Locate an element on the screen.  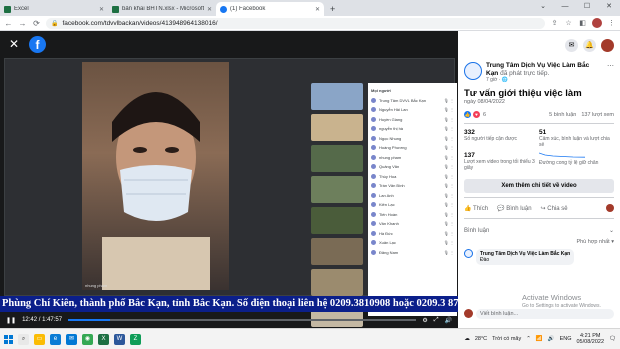
page-logo is located at coordinates (473, 71).